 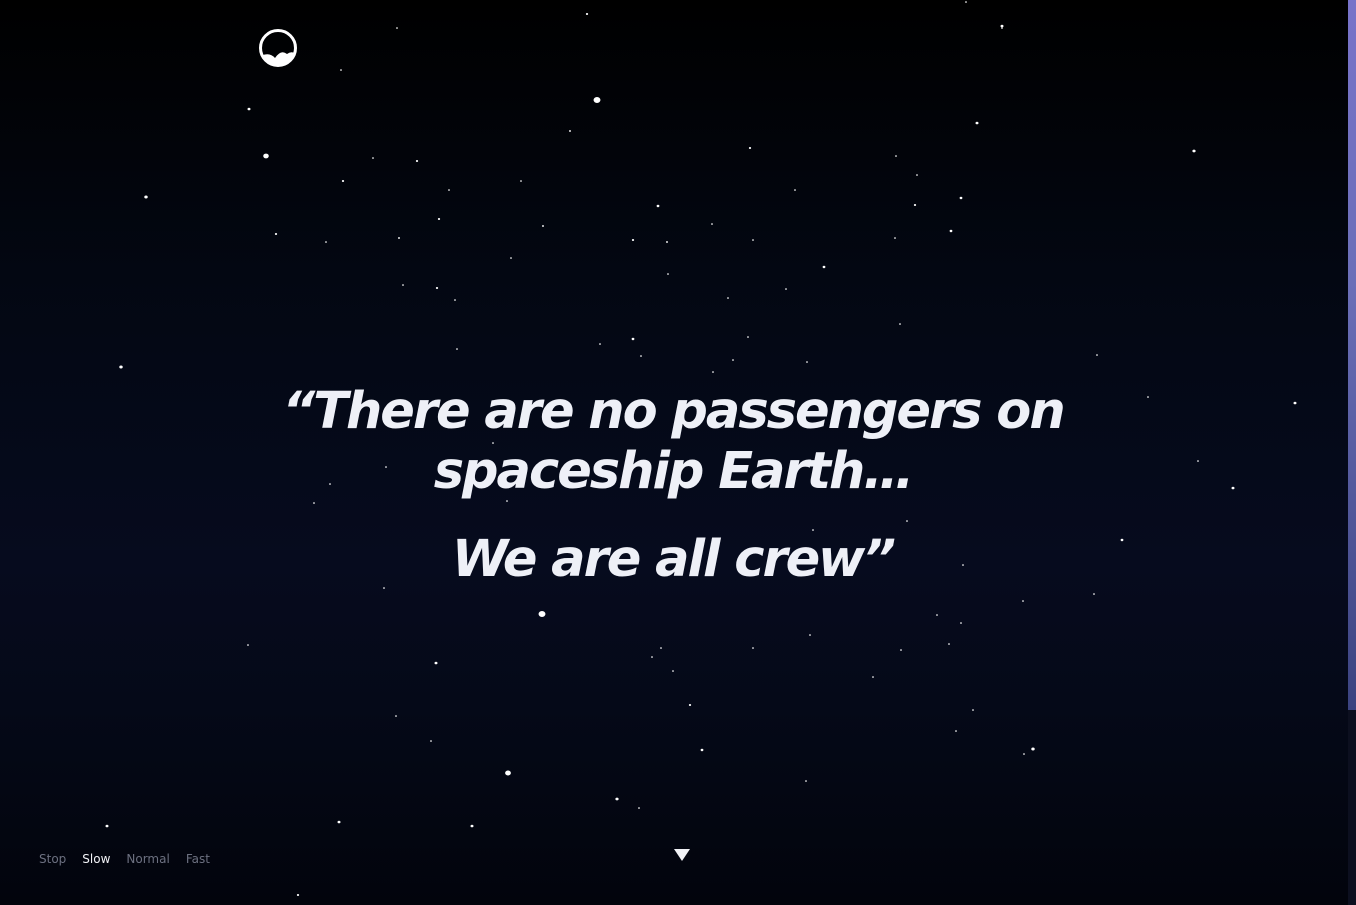 I want to click on speed-option-normal: Normal, so click(x=147, y=859).